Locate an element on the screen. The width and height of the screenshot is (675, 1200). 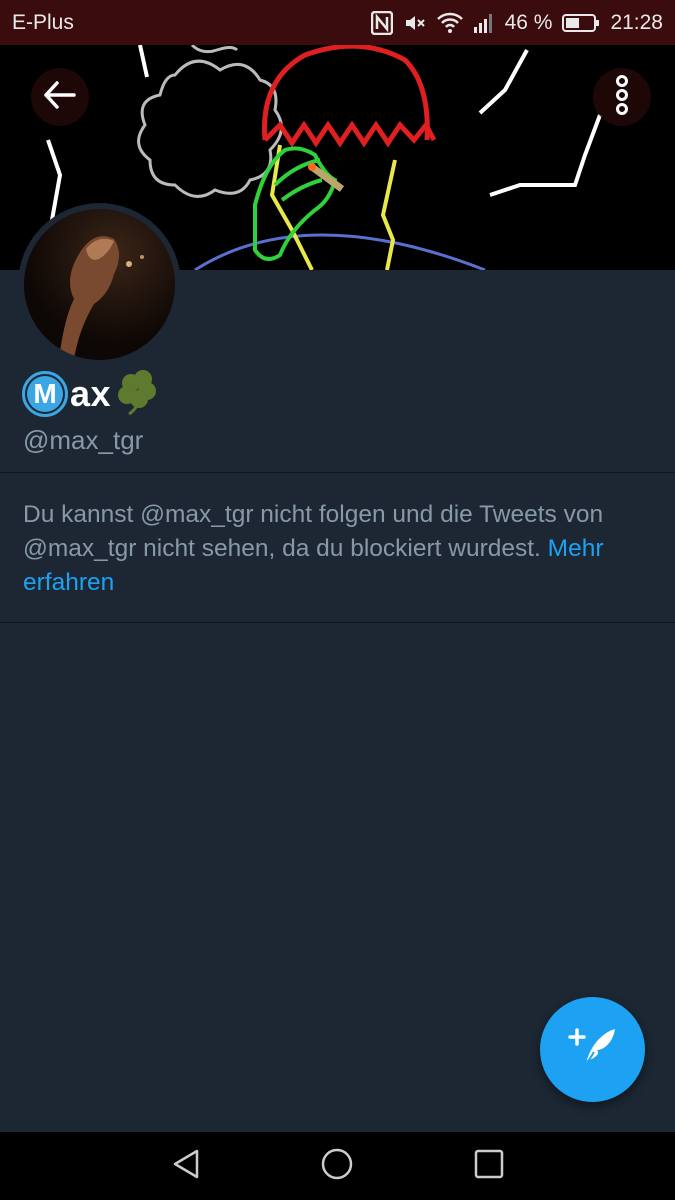
compose-tweet-button is located at coordinates (592, 1049).